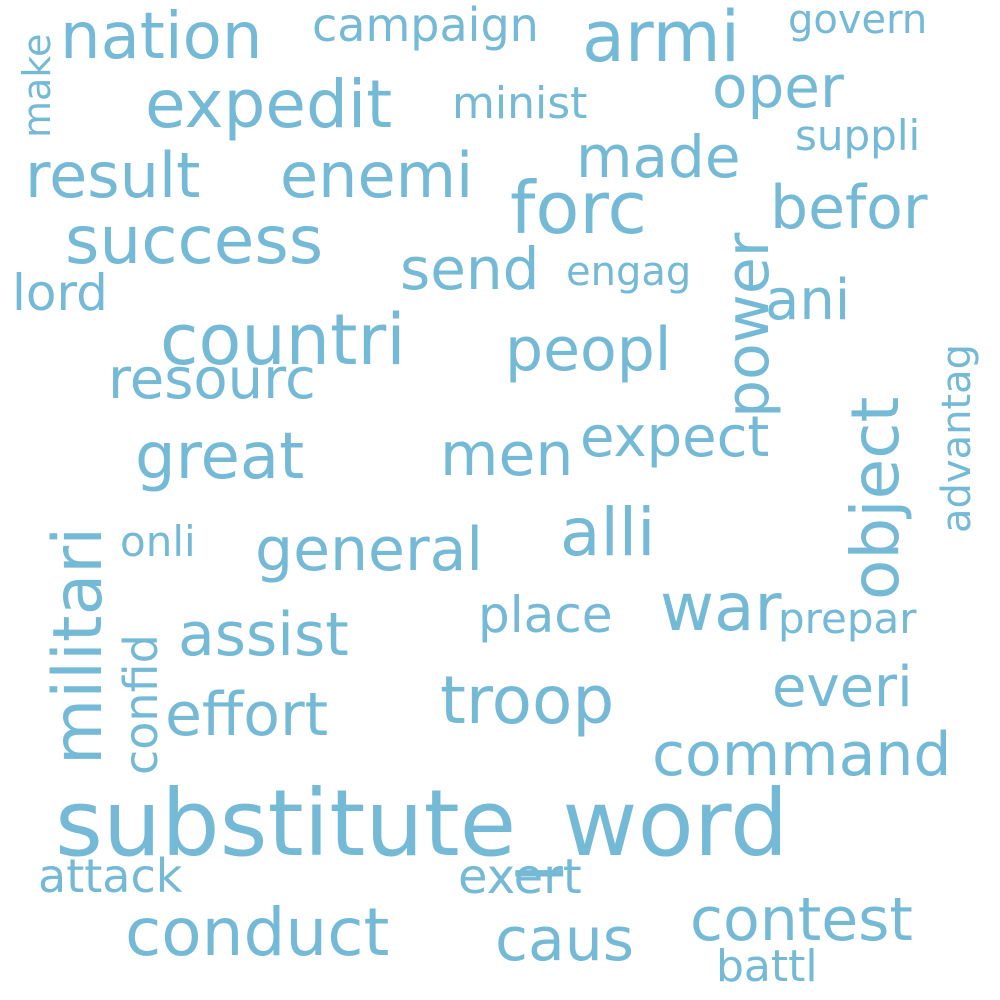  What do you see at coordinates (269, 104) in the screenshot?
I see `word-expedit: expedit` at bounding box center [269, 104].